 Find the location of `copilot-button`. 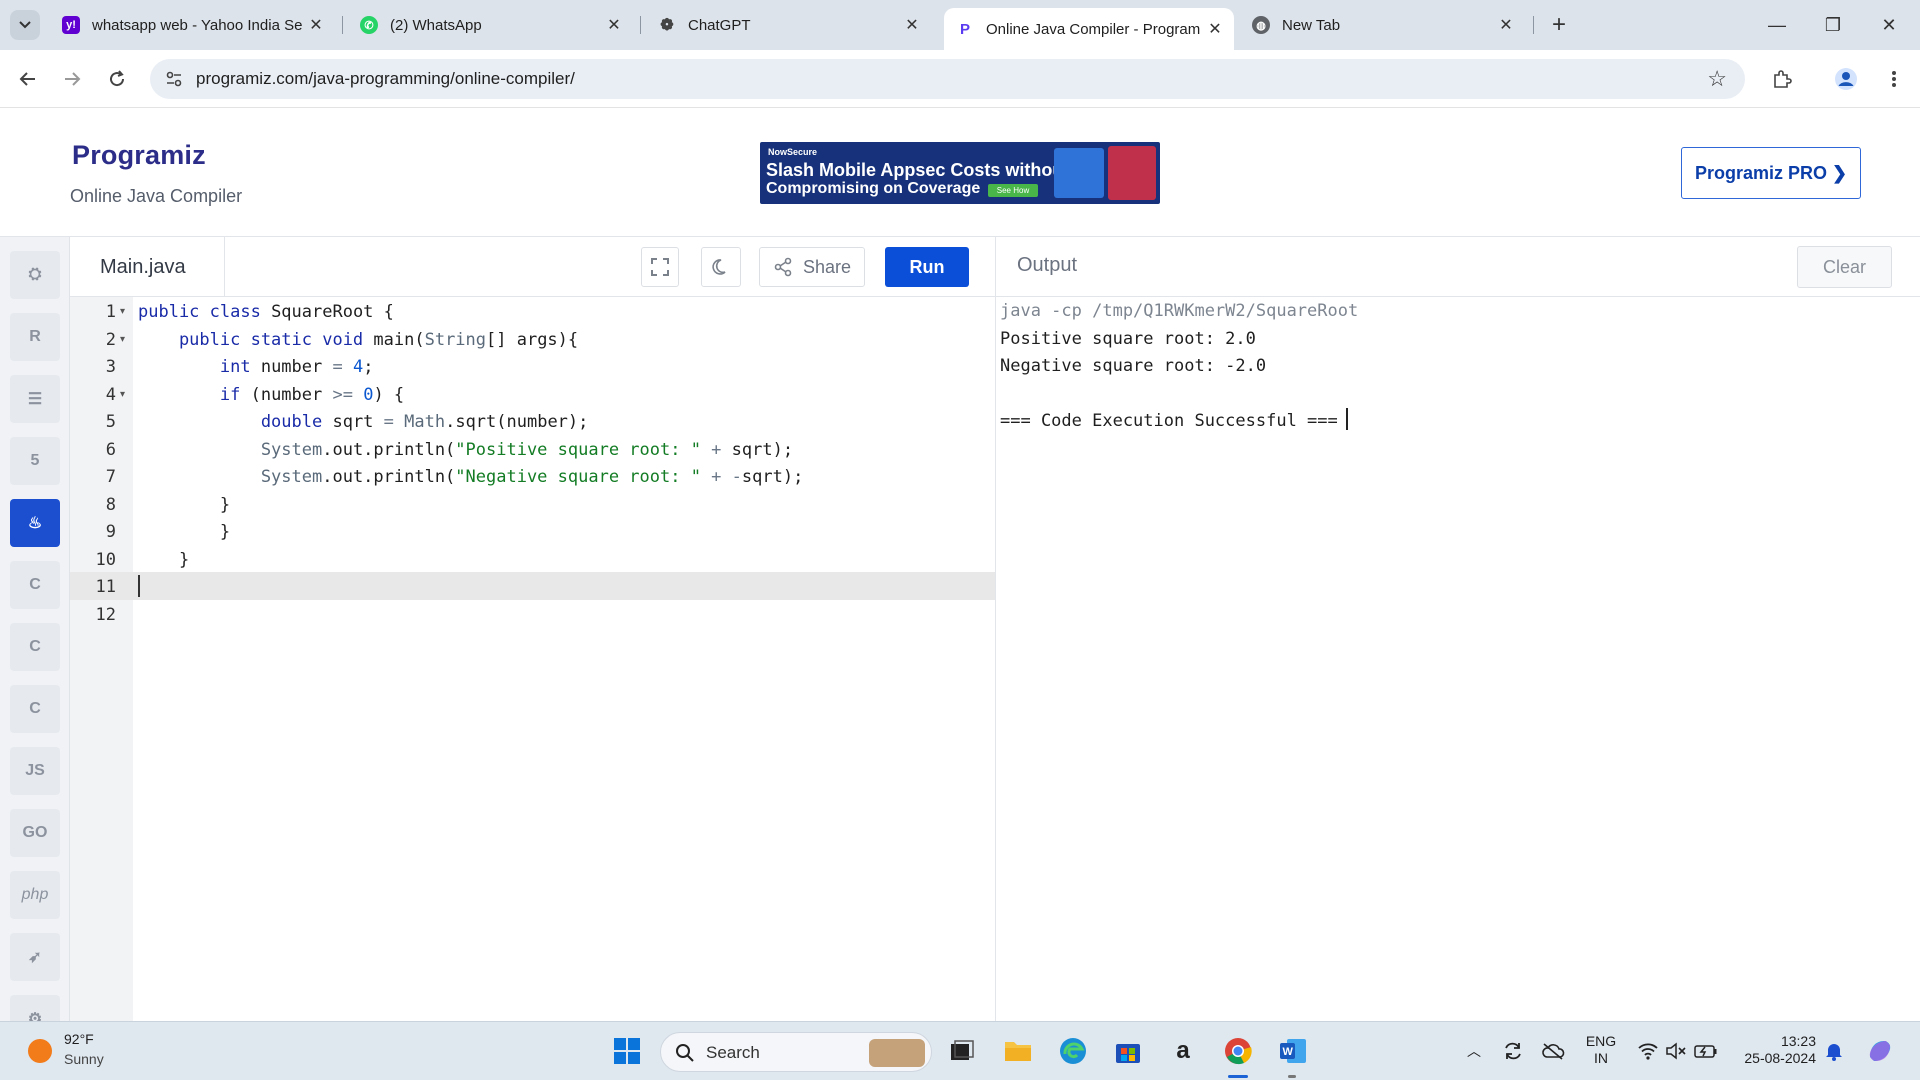

copilot-button is located at coordinates (1880, 1051).